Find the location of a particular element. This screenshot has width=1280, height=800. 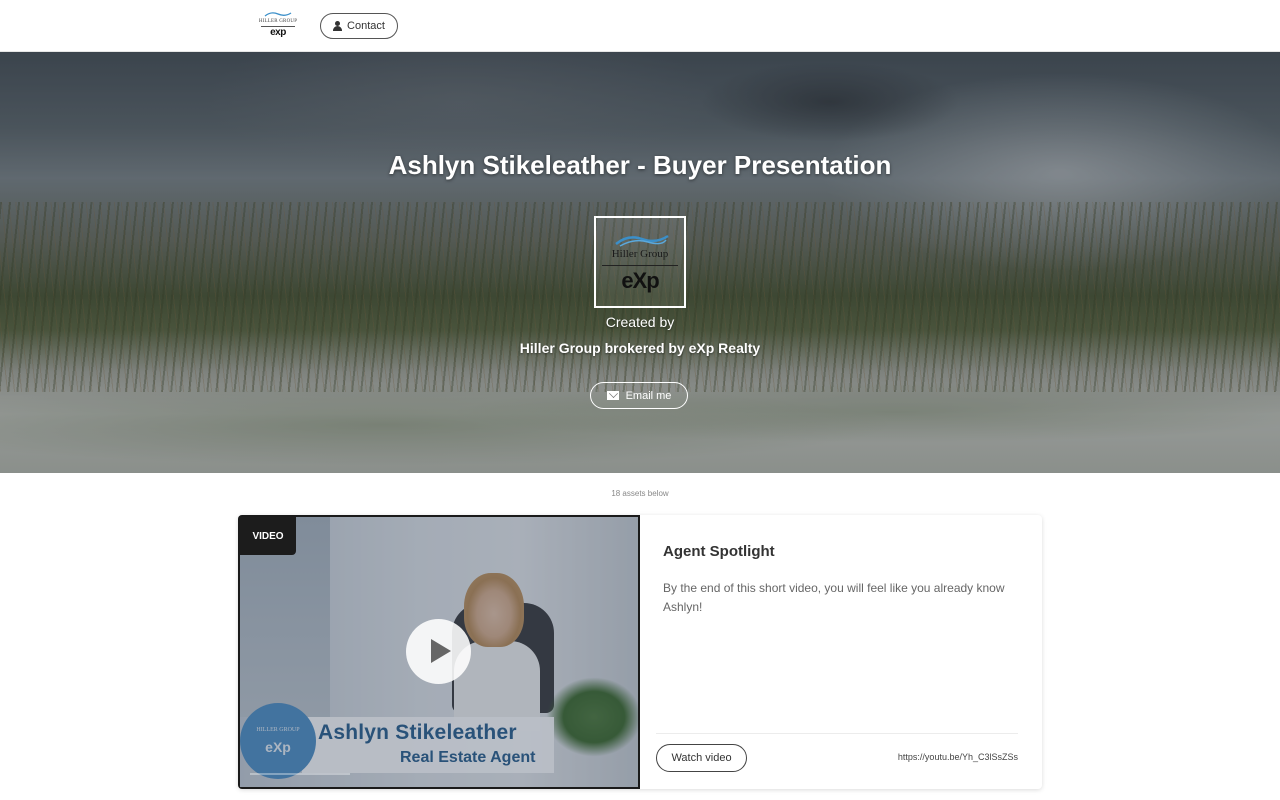

email-me-button: Email me is located at coordinates (639, 395).